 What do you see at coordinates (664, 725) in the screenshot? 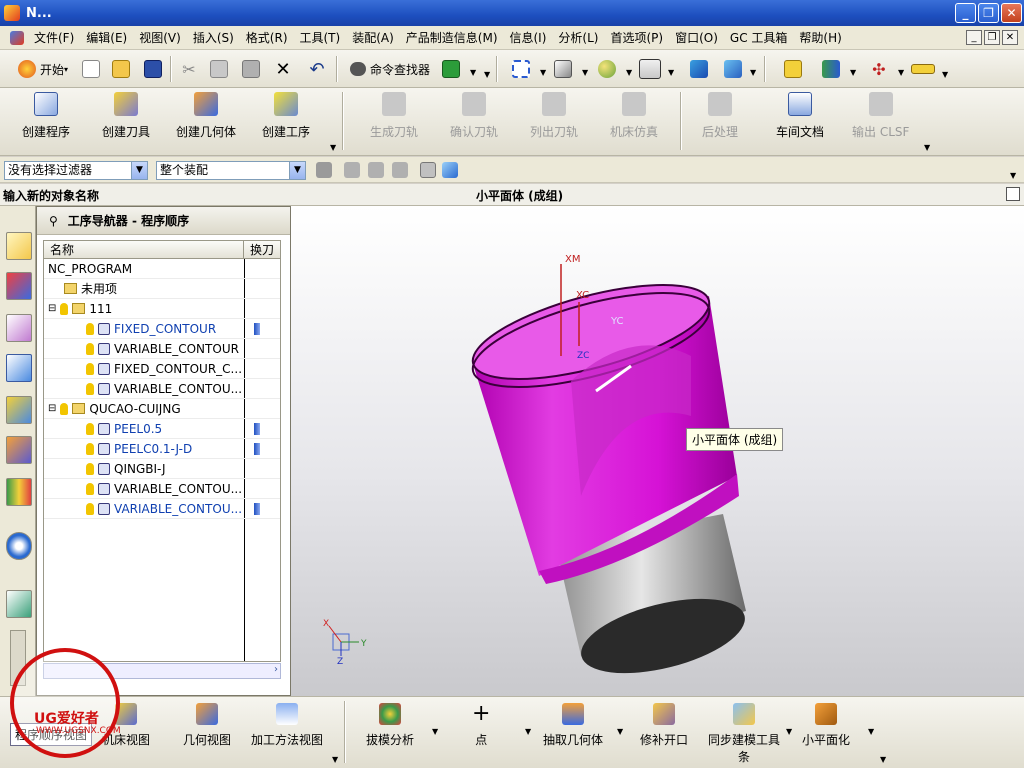
I see `patch-opening-button: 修补开口` at bounding box center [664, 725].